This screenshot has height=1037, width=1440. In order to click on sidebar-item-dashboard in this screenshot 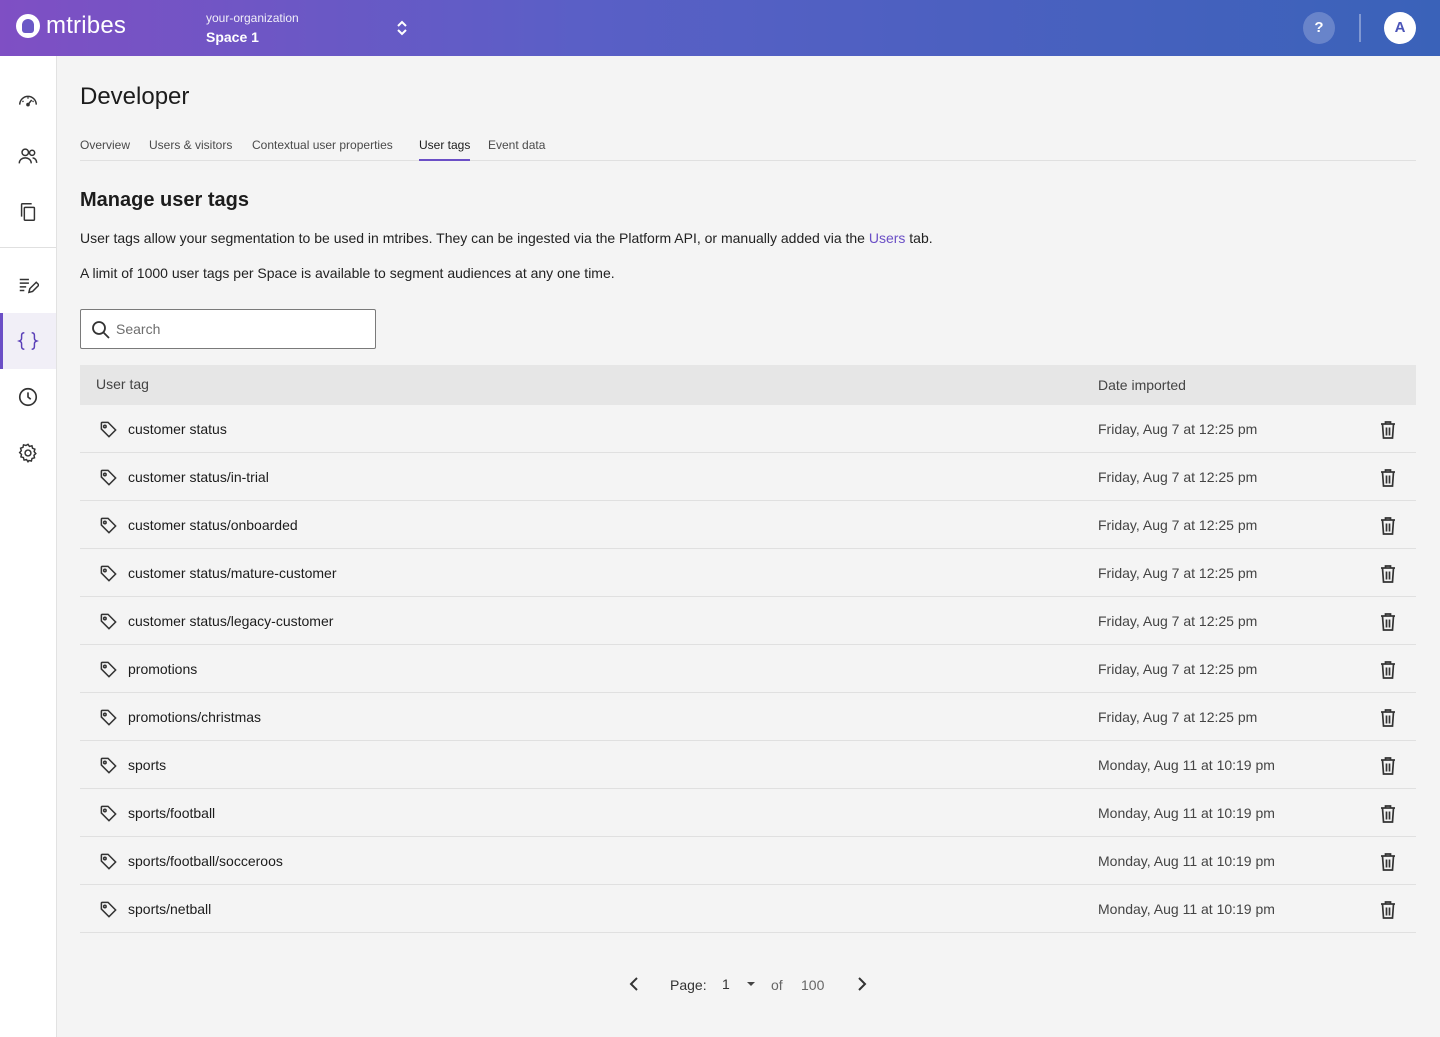, I will do `click(28, 100)`.